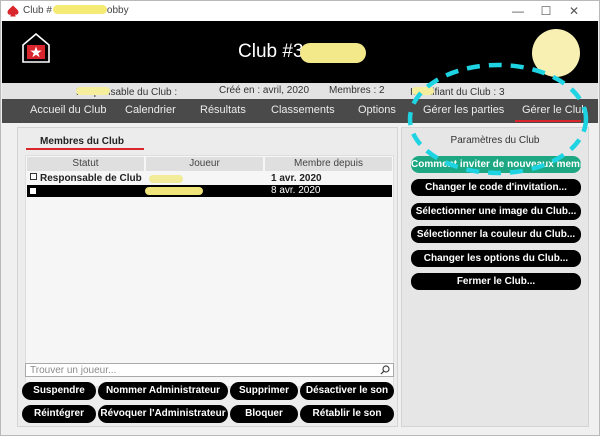  Describe the element at coordinates (264, 414) in the screenshot. I see `block-button: Bloquer` at that location.